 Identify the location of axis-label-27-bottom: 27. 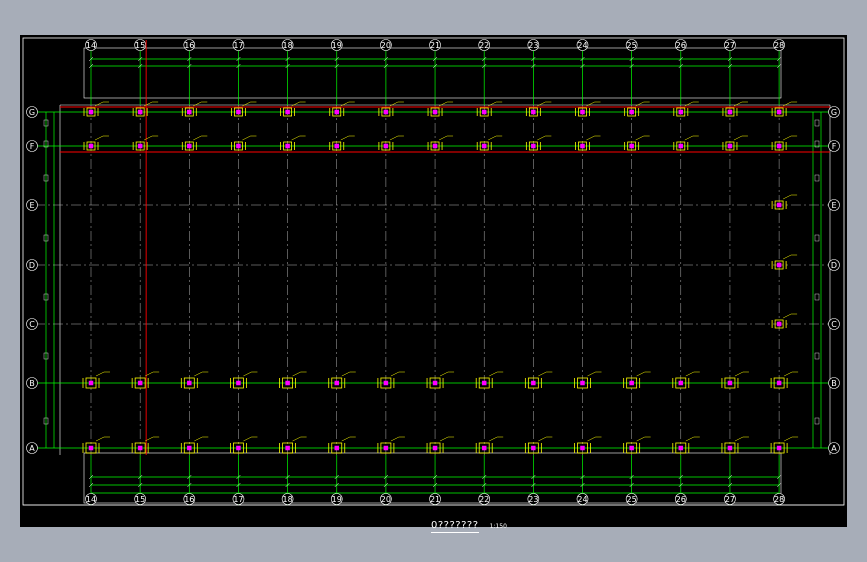
(730, 499).